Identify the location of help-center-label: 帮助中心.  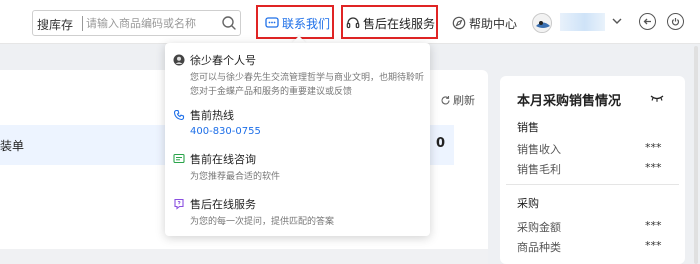
(493, 23).